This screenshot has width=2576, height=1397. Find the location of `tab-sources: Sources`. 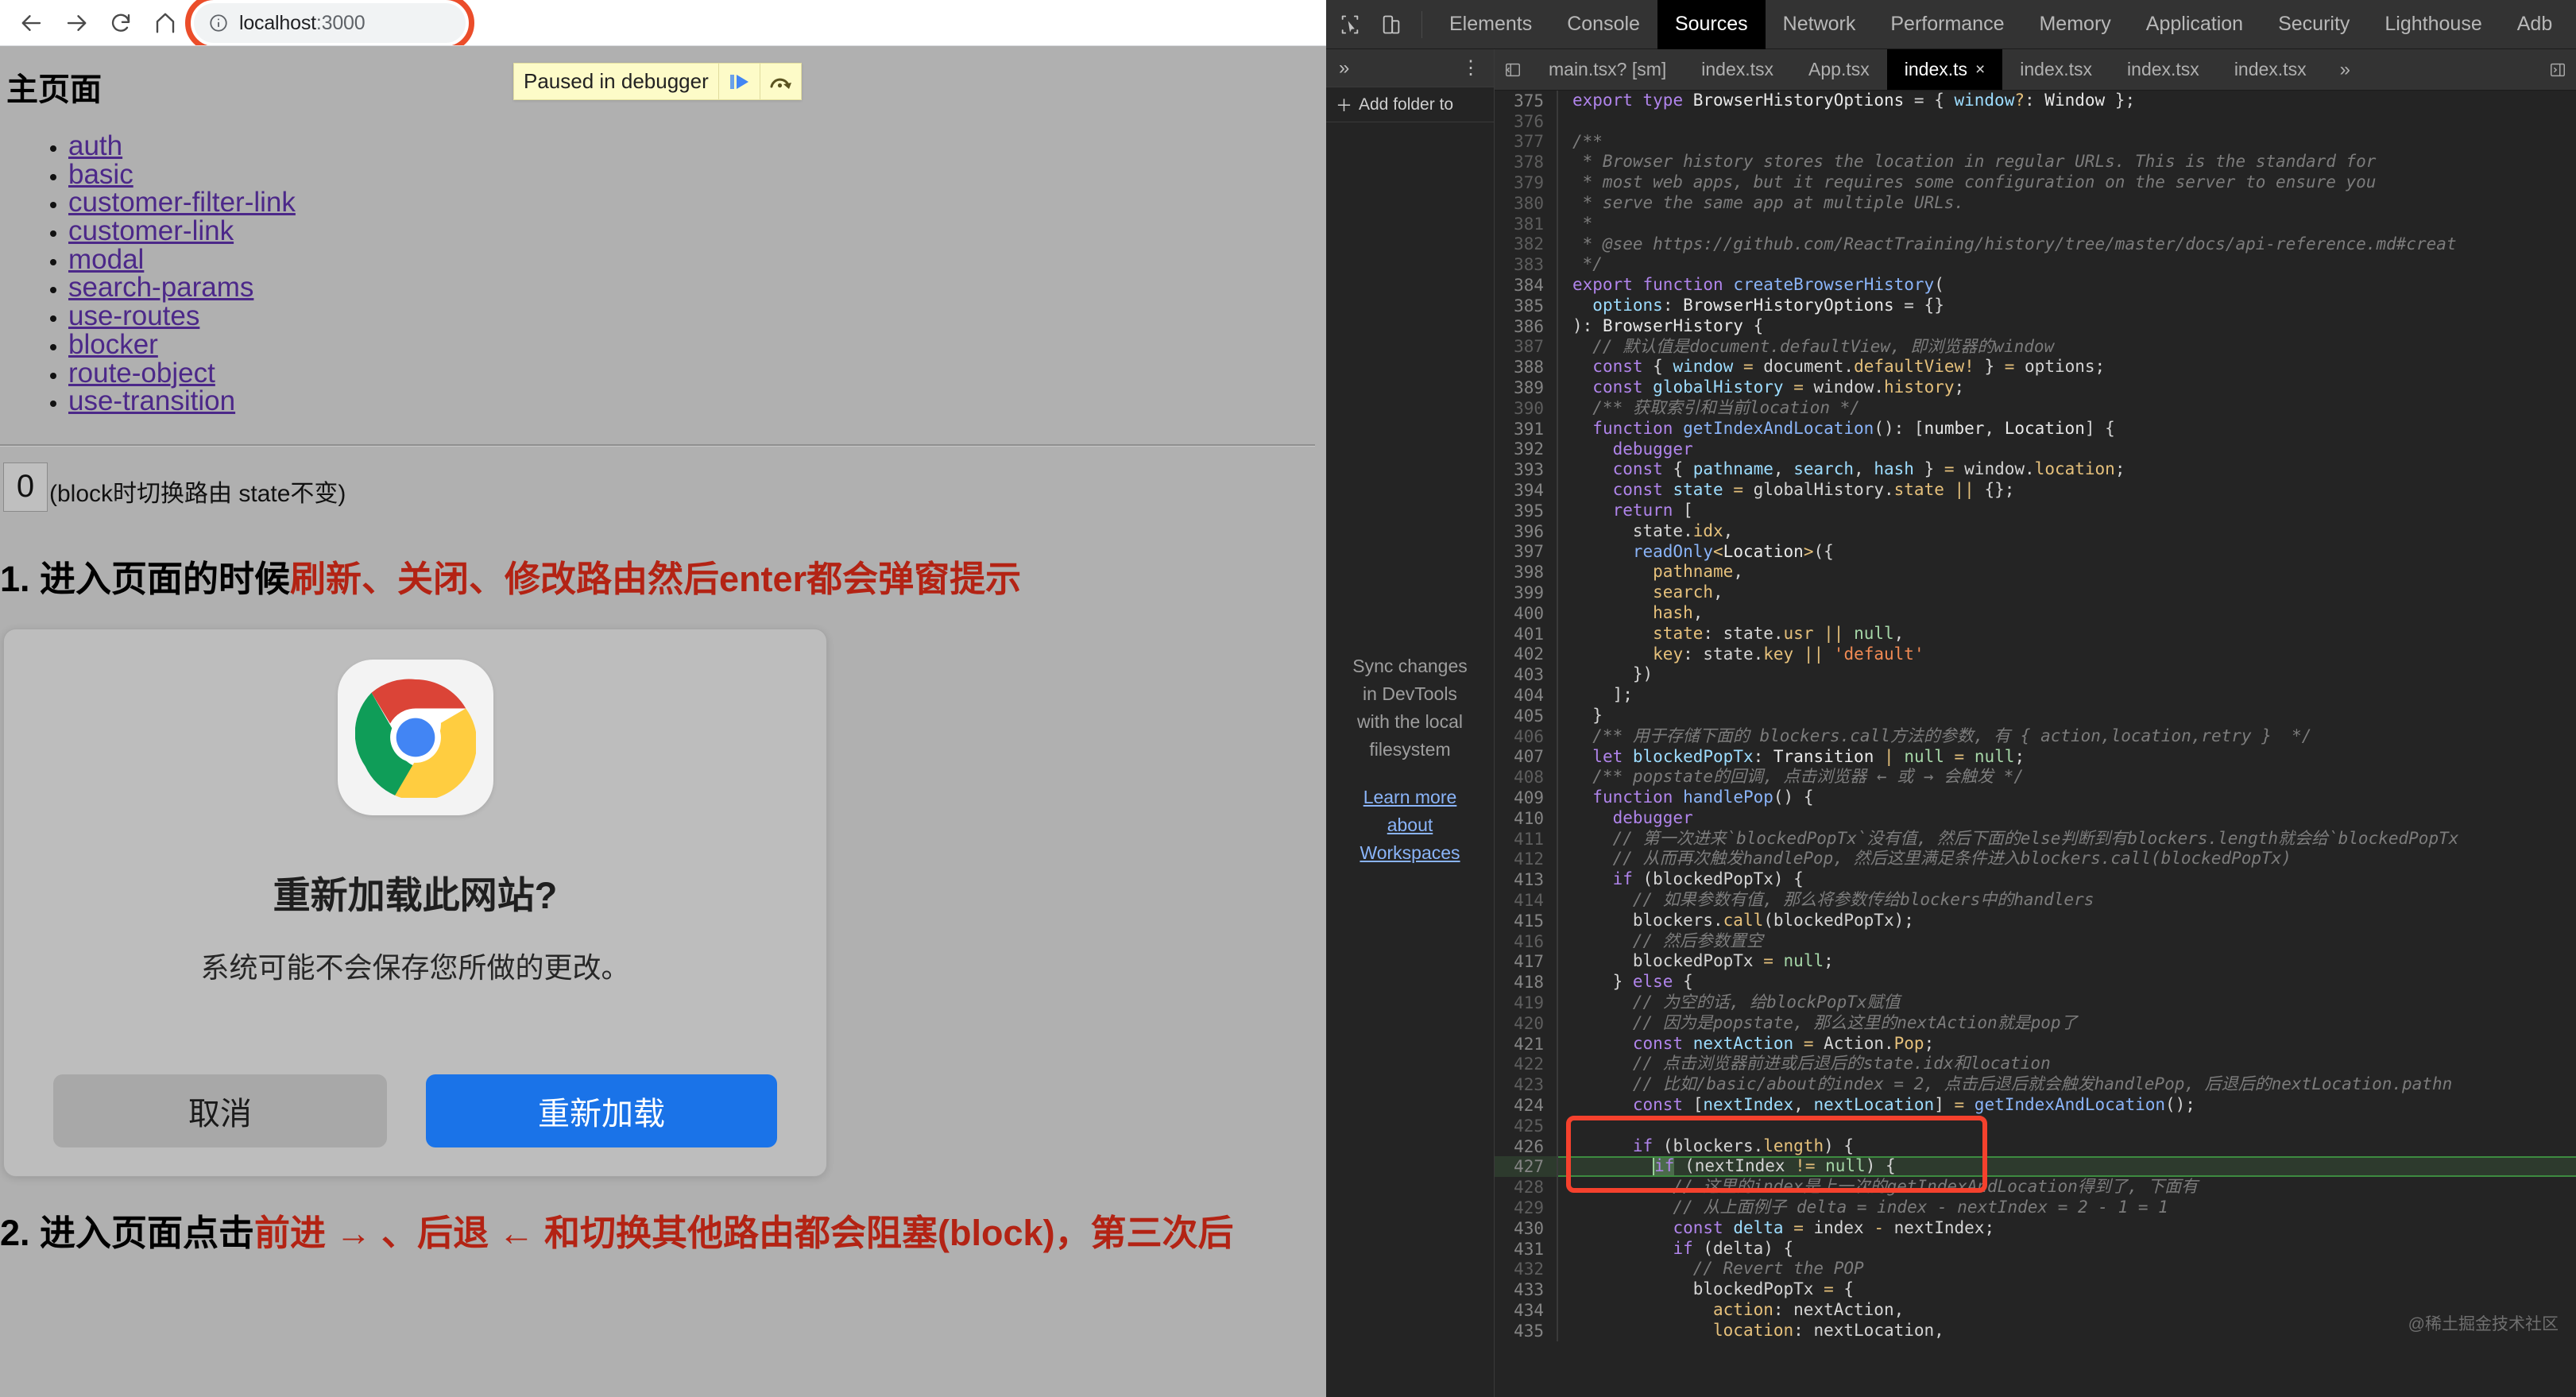

tab-sources: Sources is located at coordinates (1711, 24).